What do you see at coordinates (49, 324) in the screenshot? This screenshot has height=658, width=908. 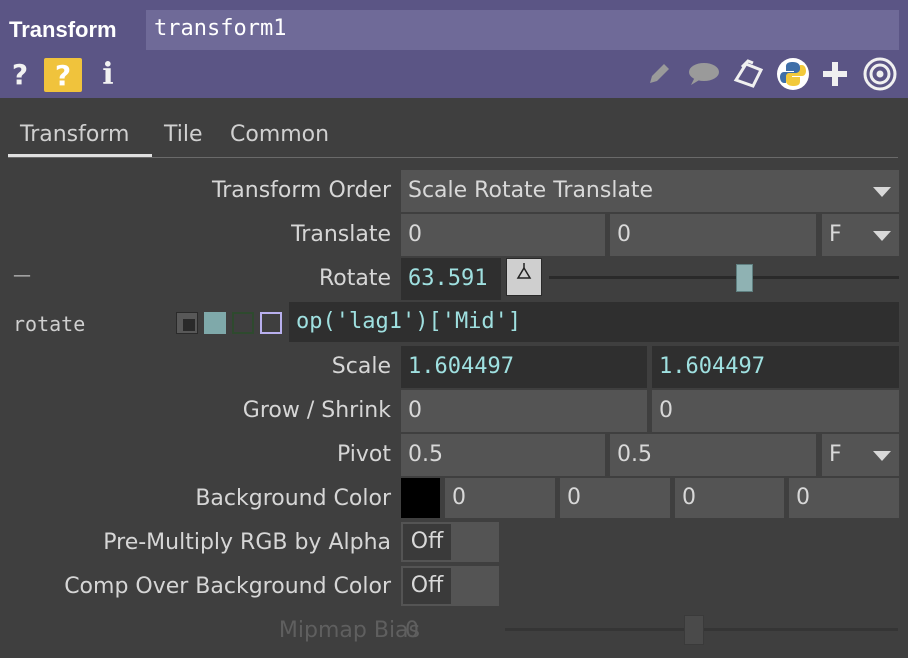 I see `expression-param-name: rotate` at bounding box center [49, 324].